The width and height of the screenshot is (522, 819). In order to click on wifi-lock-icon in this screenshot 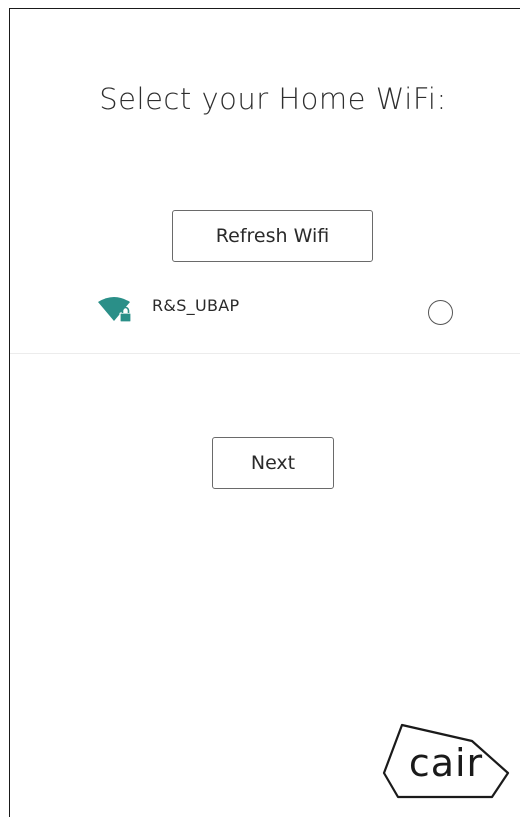, I will do `click(116, 309)`.